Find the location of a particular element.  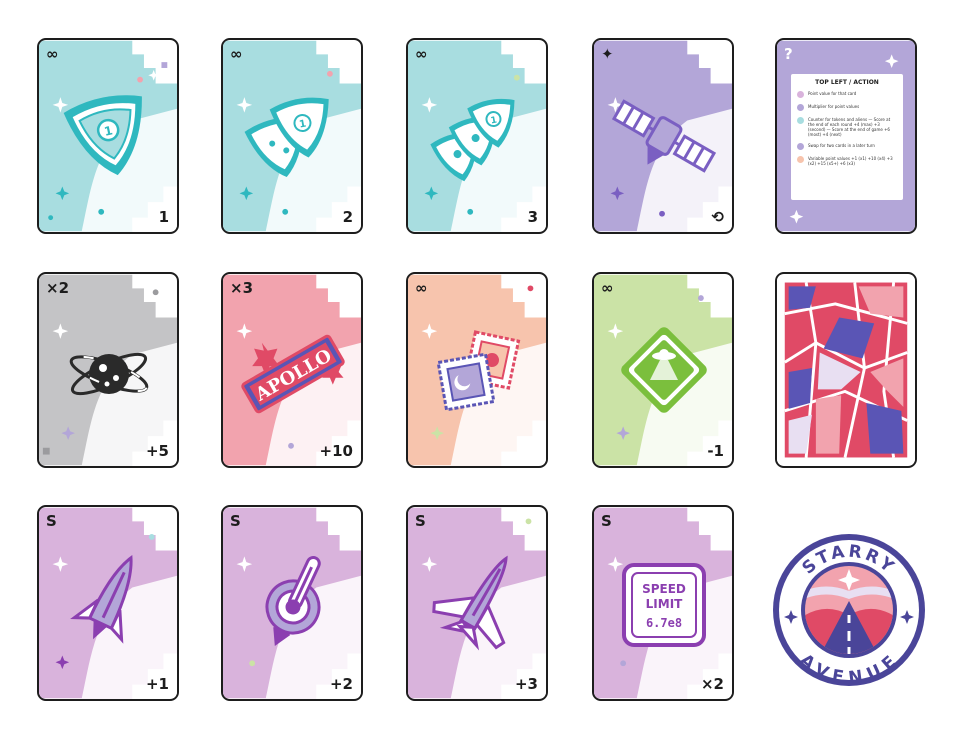

stamps-icon is located at coordinates (478, 371).